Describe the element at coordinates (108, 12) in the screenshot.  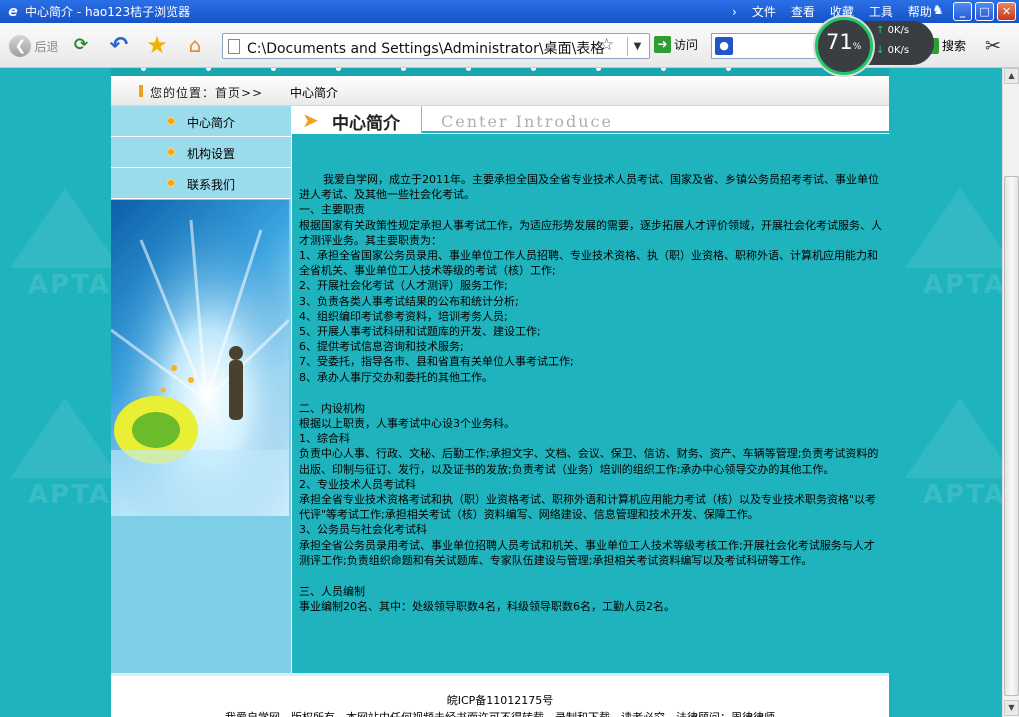
I see `window-title: 中心简介 - hao123桔子浏览器` at that location.